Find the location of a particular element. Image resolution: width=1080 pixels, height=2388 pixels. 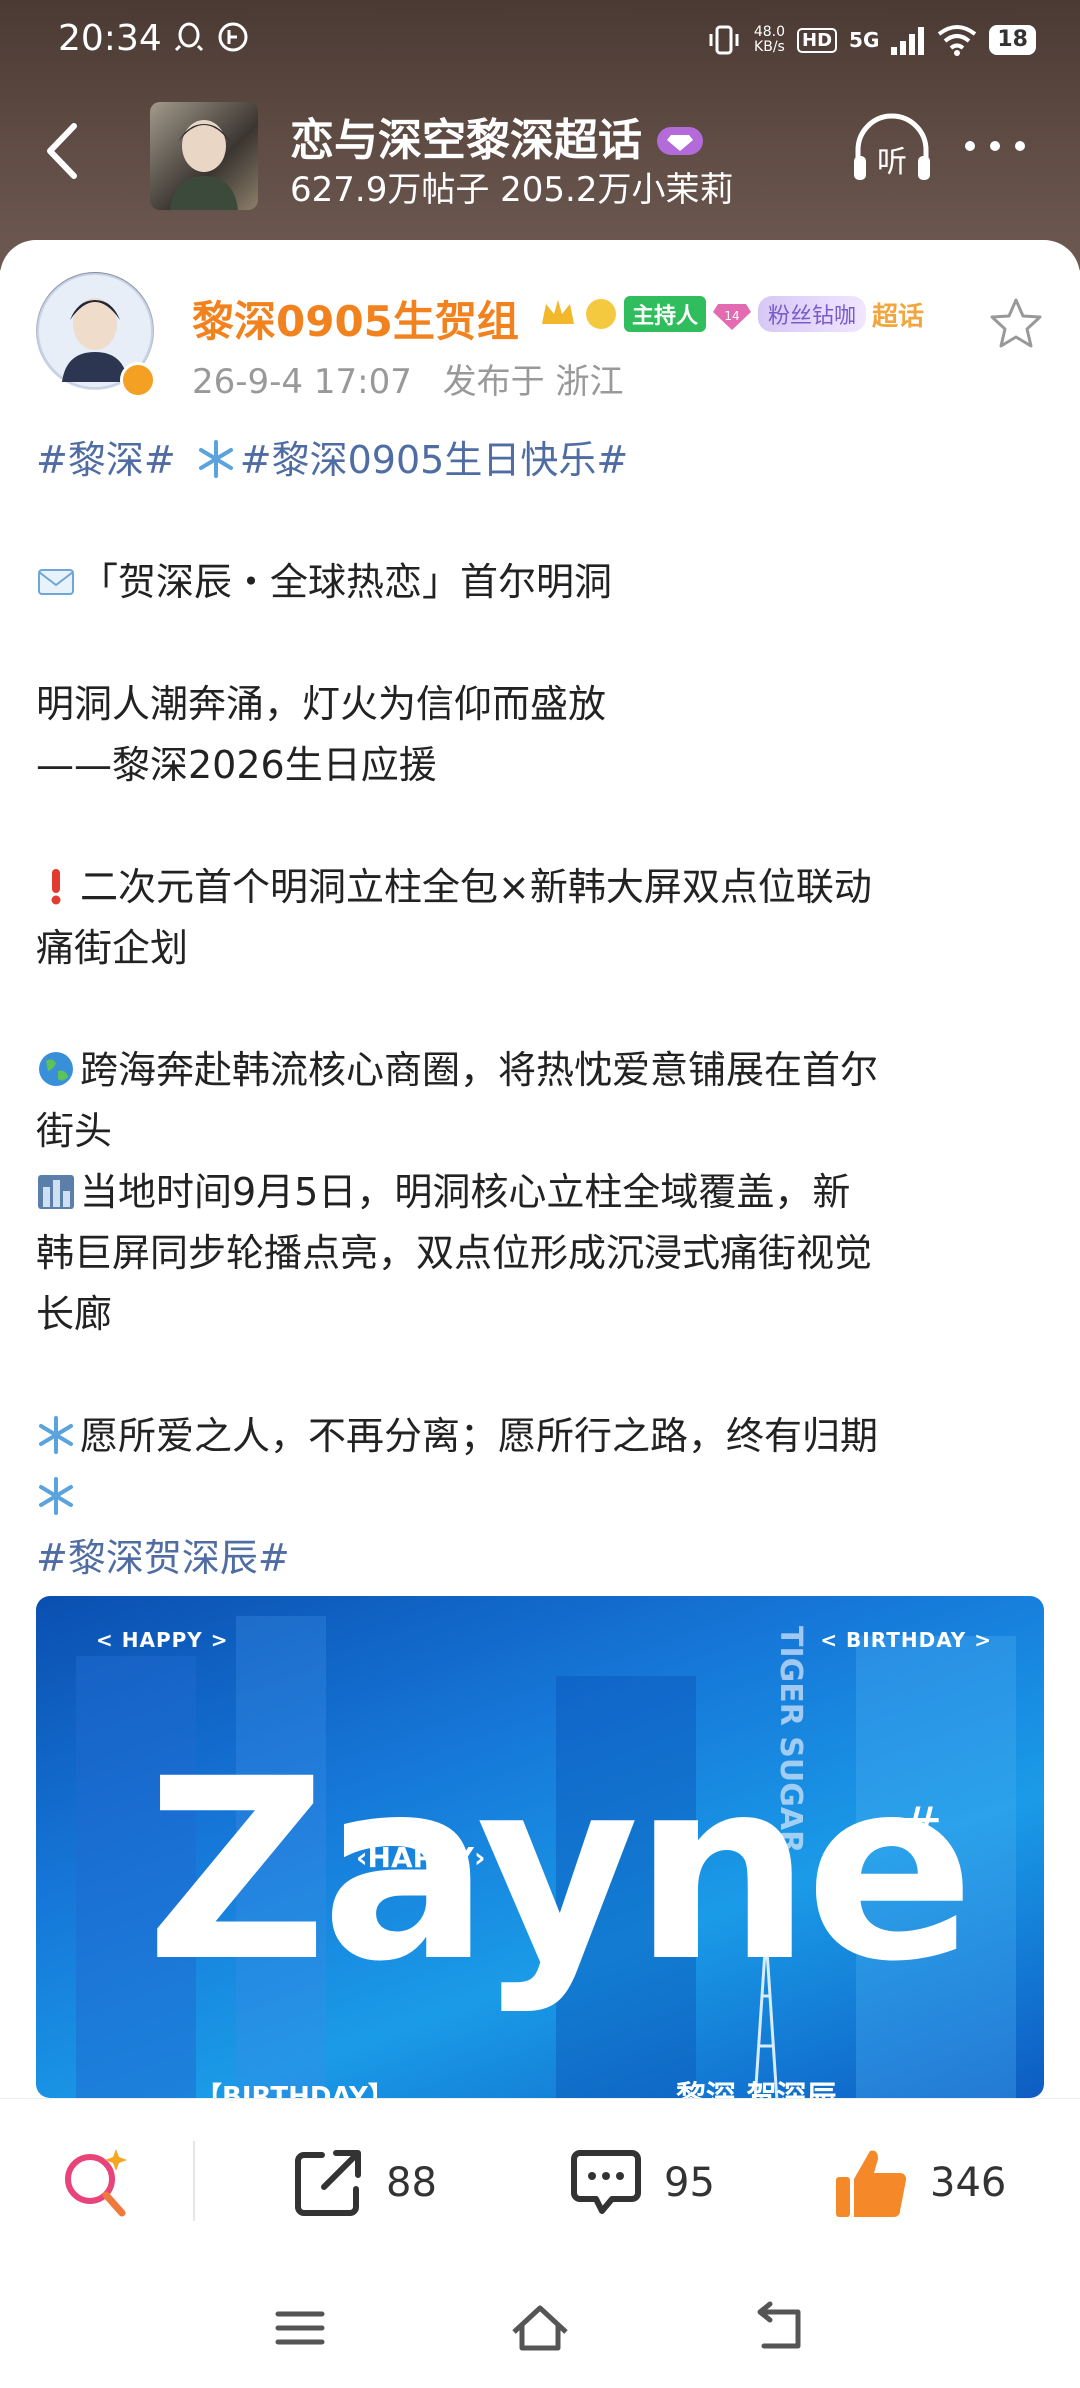

signal-indicator: 5G is located at coordinates (864, 40).